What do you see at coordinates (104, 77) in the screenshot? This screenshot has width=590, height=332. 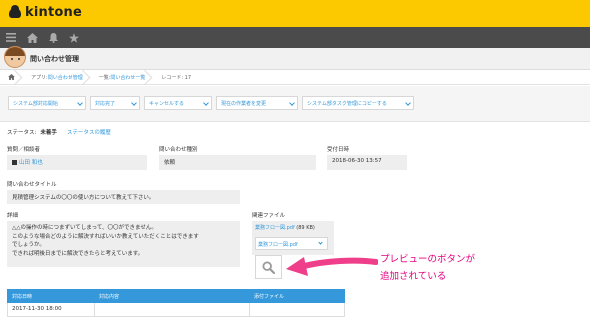 I see `breadcrumb-list-prefix: 一覧:` at bounding box center [104, 77].